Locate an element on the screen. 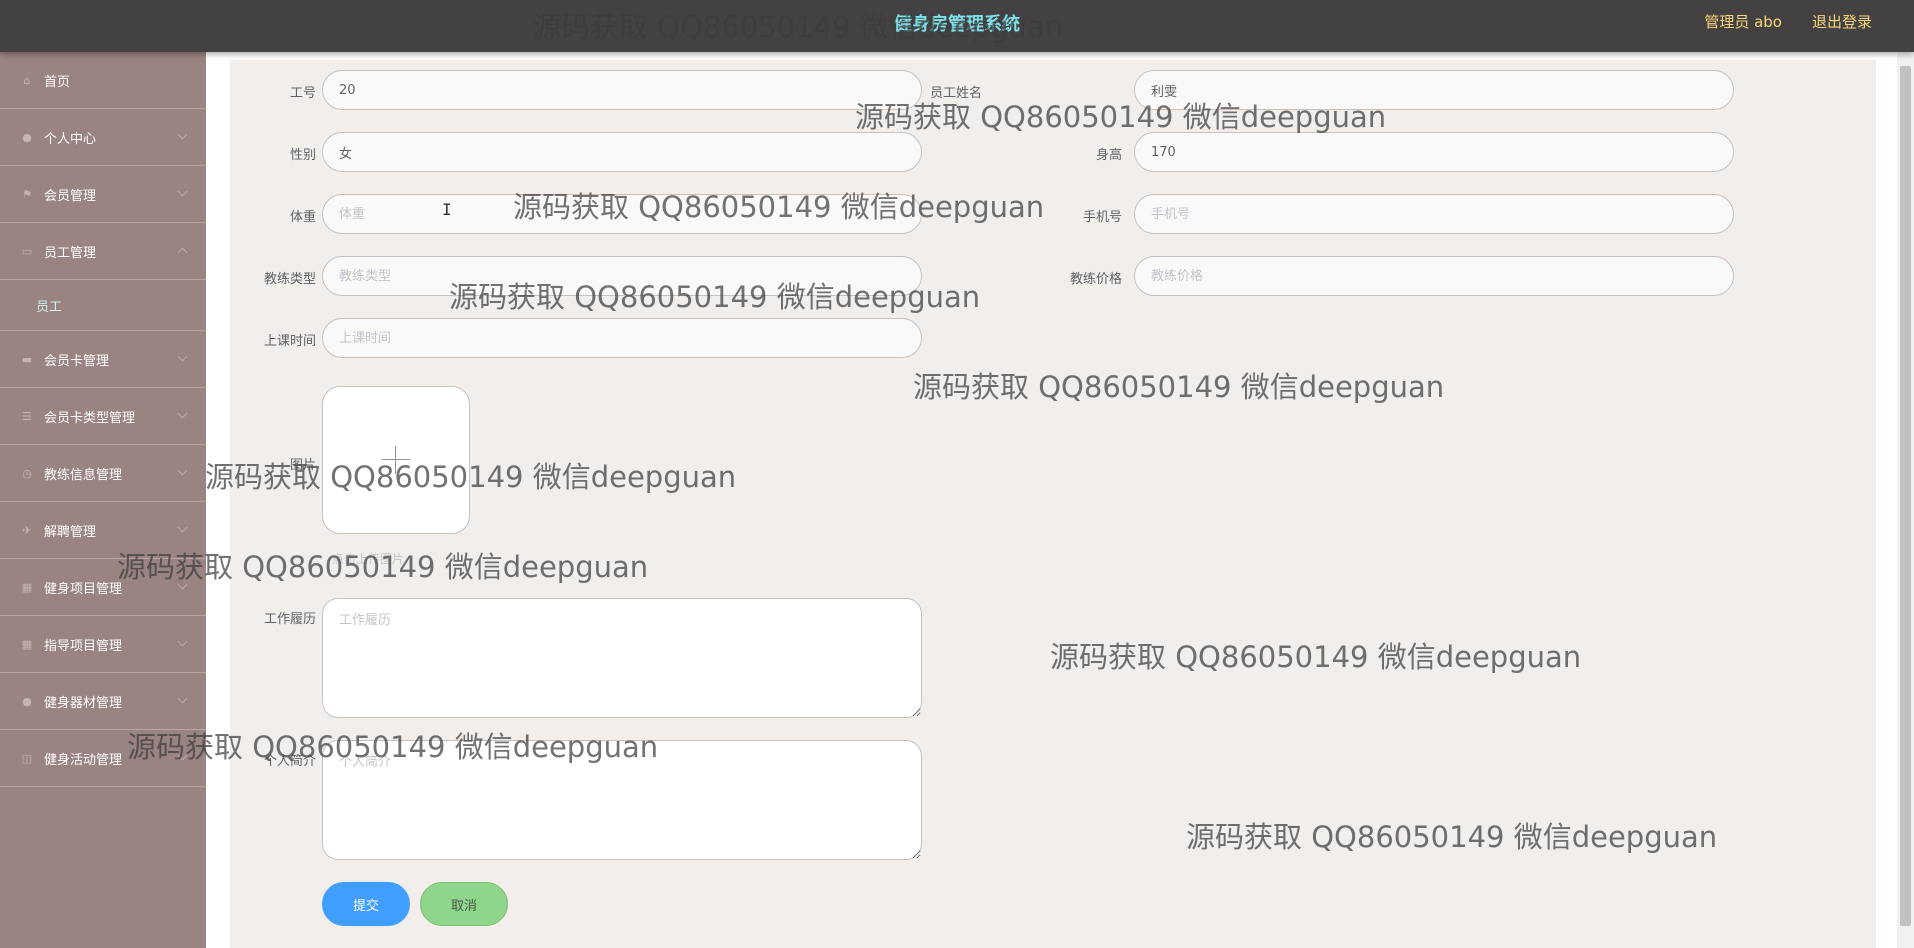  label-jiaolianjiage: 教练价格 is located at coordinates (1095, 279).